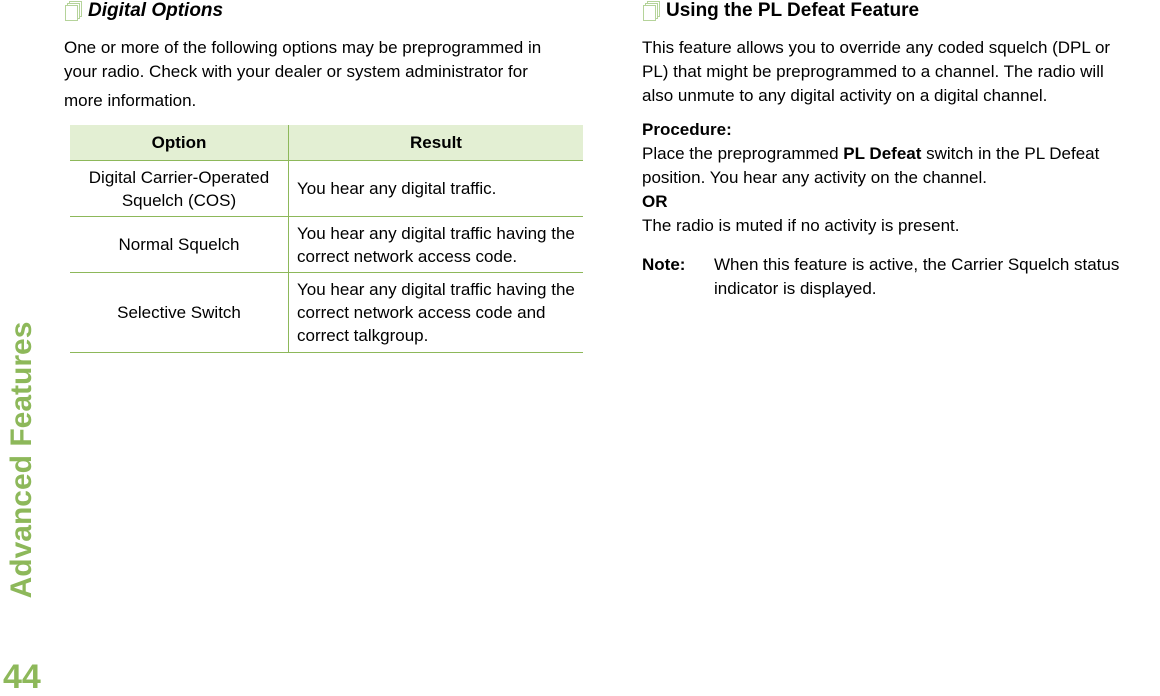 Image resolution: width=1160 pixels, height=696 pixels. I want to click on cell-option: Digital Carrier-Operated Squelch (COS), so click(179, 188).